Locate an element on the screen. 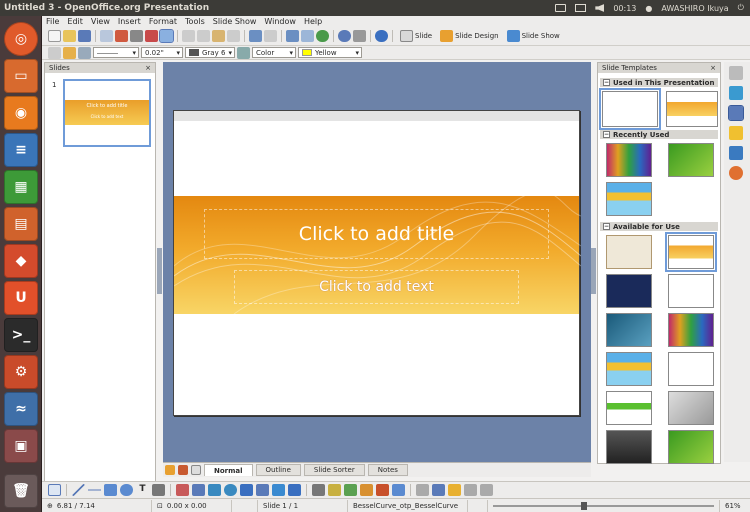  clock: 00:13 is located at coordinates (624, 8).